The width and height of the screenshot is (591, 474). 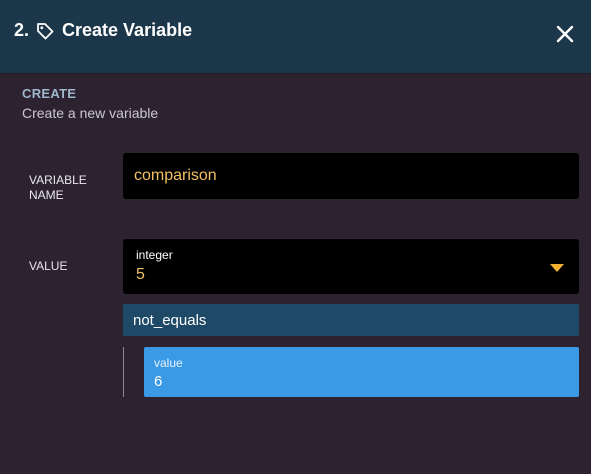 What do you see at coordinates (49, 93) in the screenshot?
I see `section-title: CREATE` at bounding box center [49, 93].